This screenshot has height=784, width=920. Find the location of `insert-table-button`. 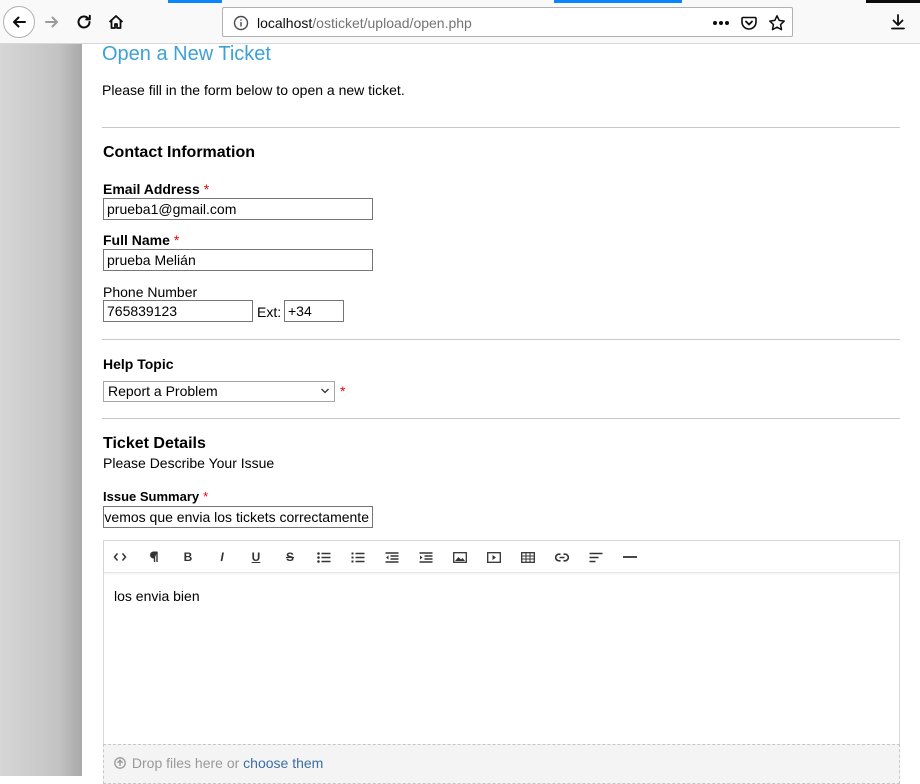

insert-table-button is located at coordinates (528, 557).